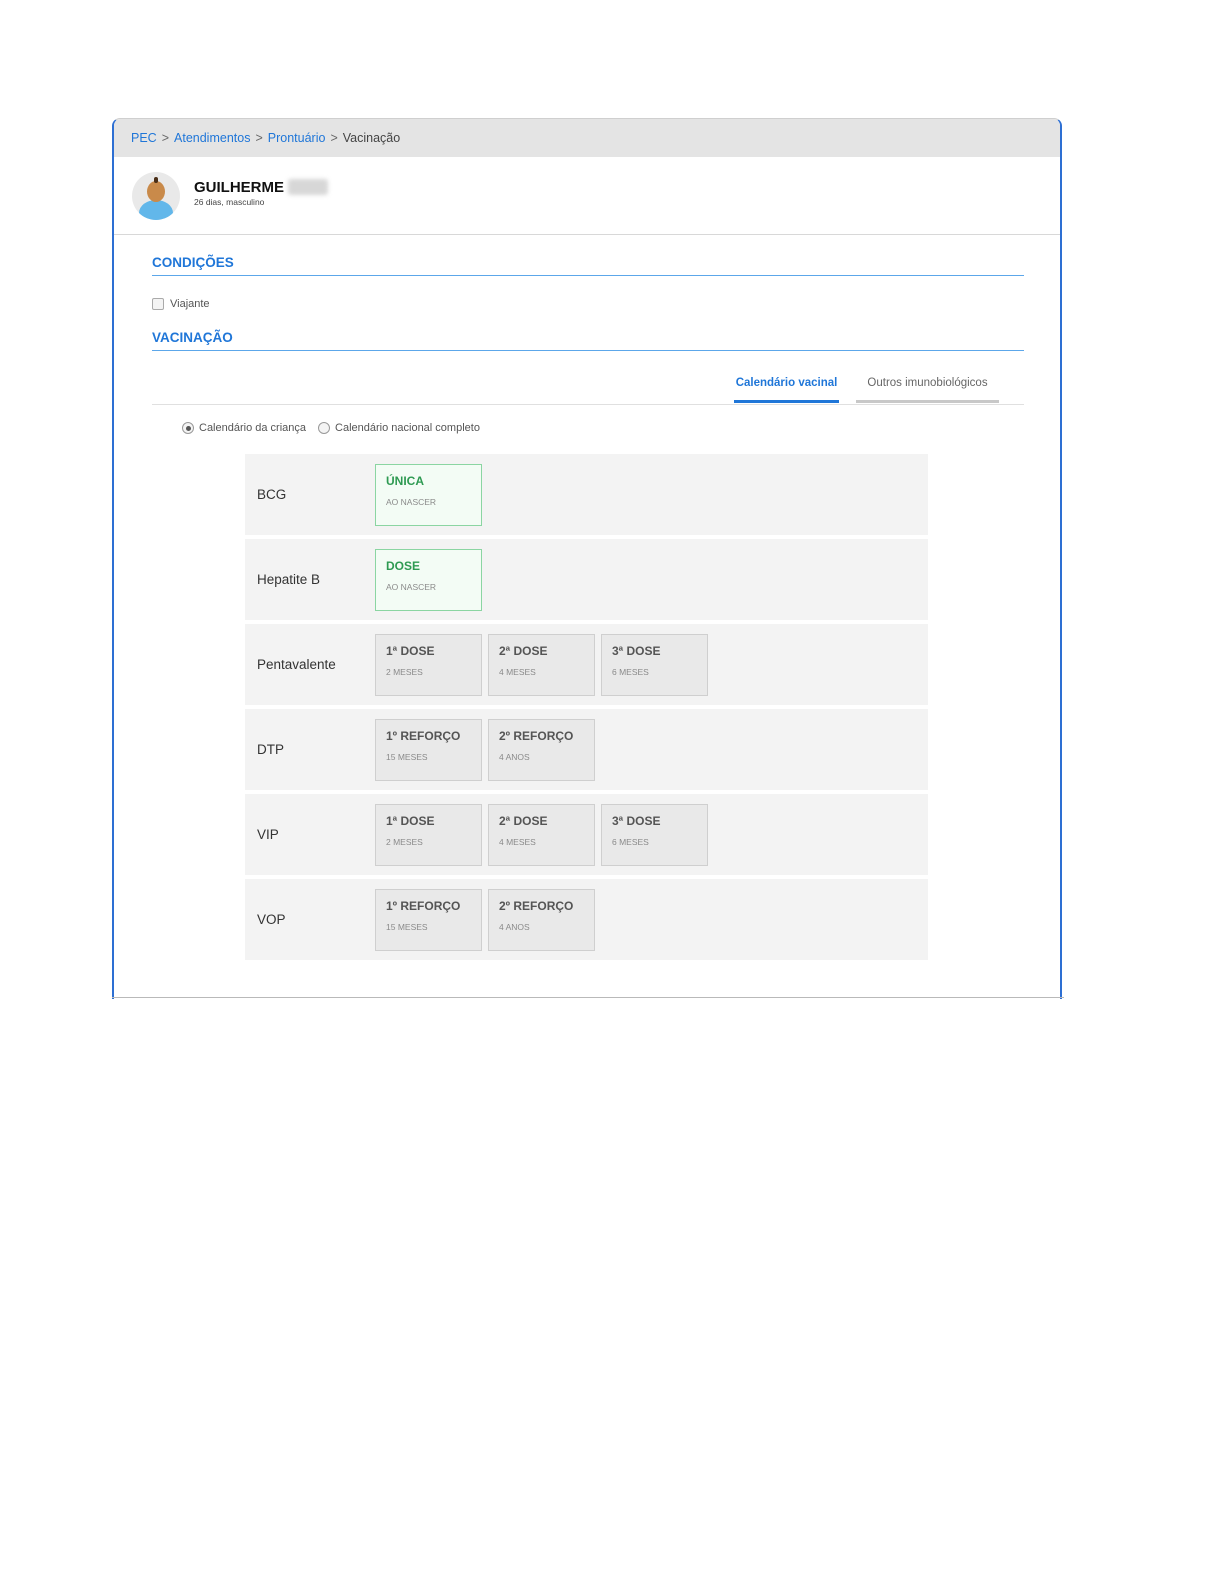 This screenshot has width=1224, height=1584. I want to click on vaccine-row: Hepatite B DOSE AO NASCER, so click(586, 579).